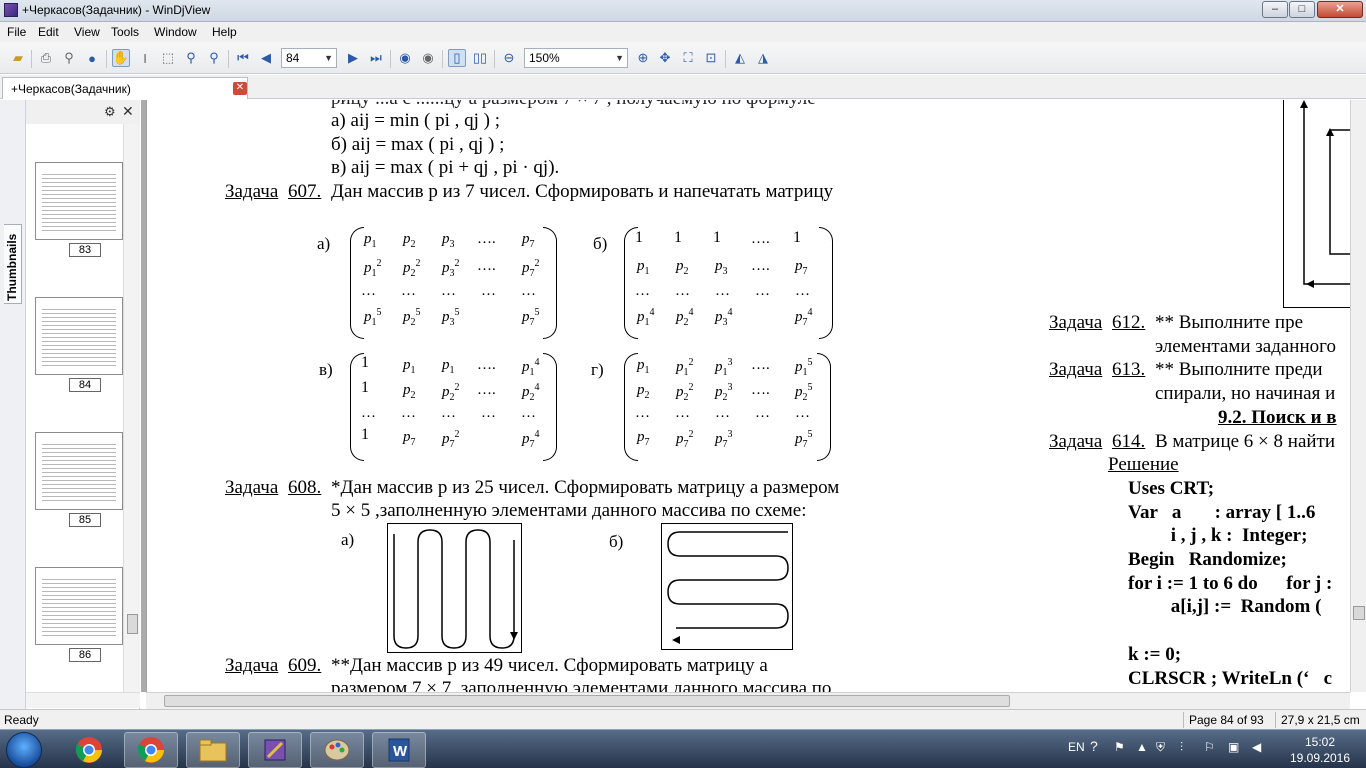  What do you see at coordinates (763, 58) in the screenshot?
I see `rotate-right-icon: ◮` at bounding box center [763, 58].